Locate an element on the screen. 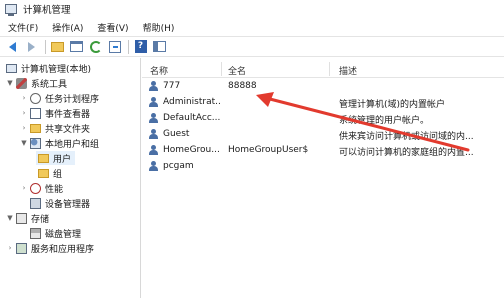 Image resolution: width=504 pixels, height=298 pixels. computer-icon is located at coordinates (11, 68).